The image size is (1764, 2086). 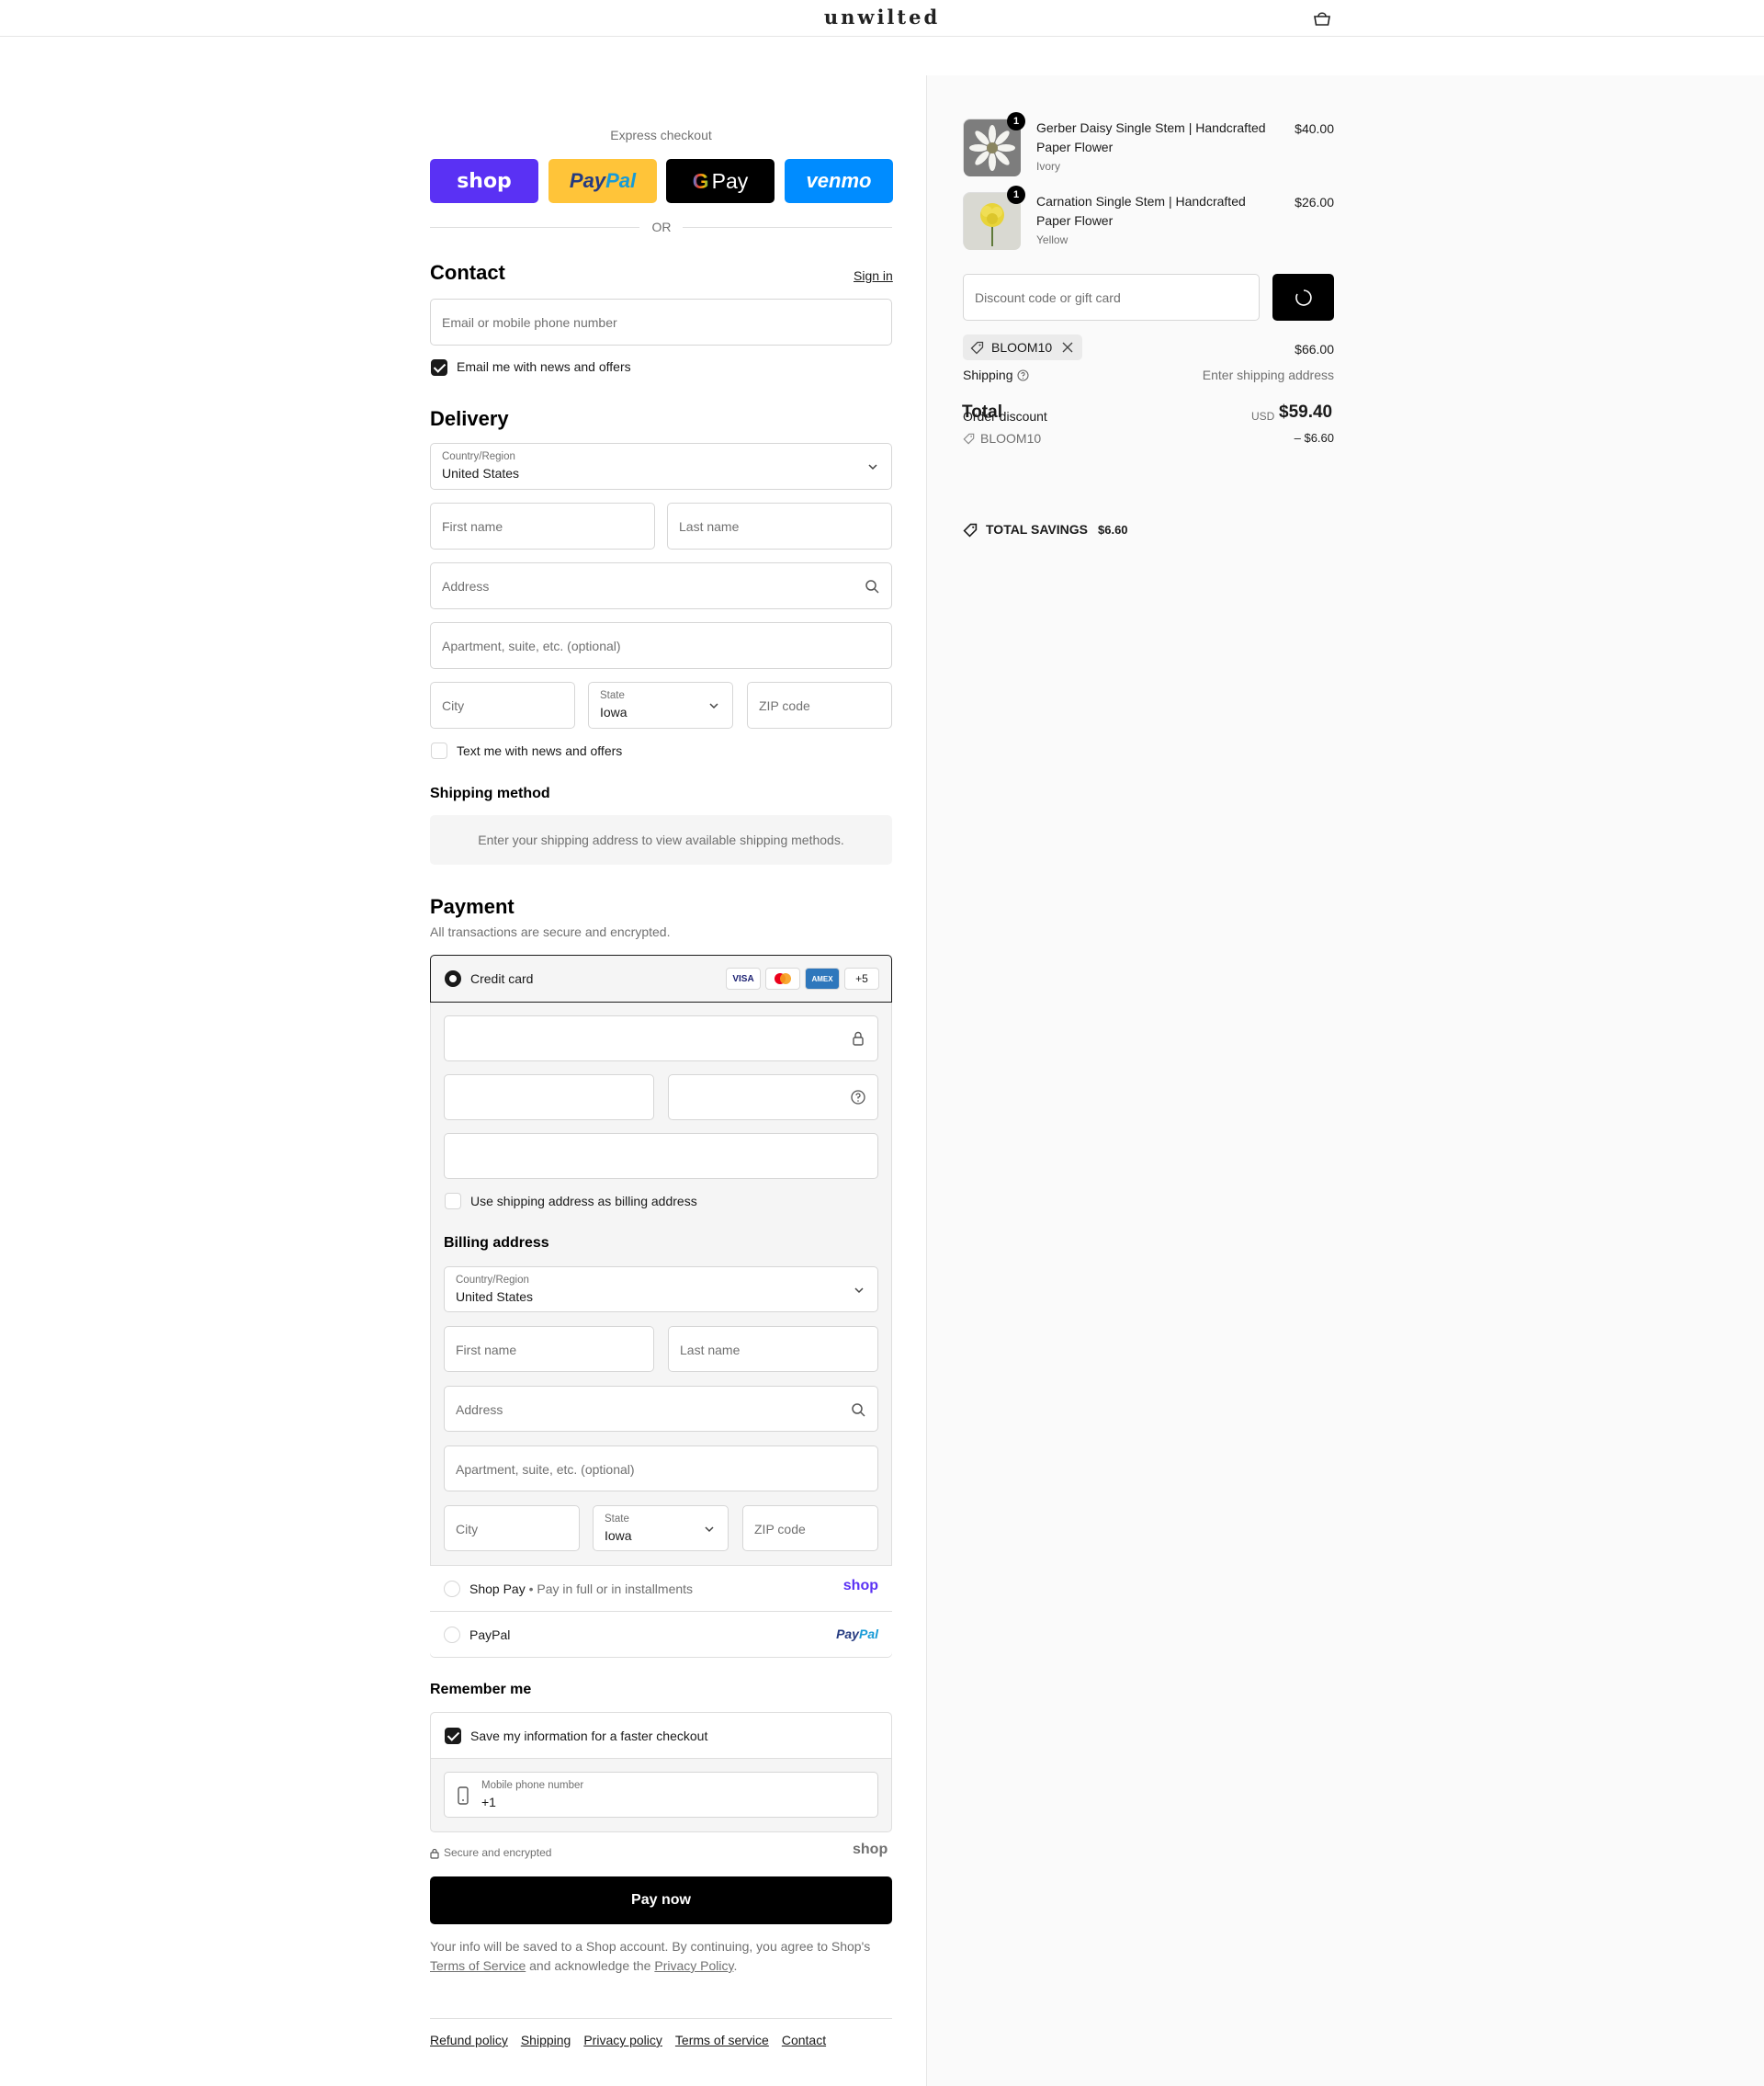 What do you see at coordinates (1111, 297) in the screenshot?
I see `discount-code-field: Discount code or gift card` at bounding box center [1111, 297].